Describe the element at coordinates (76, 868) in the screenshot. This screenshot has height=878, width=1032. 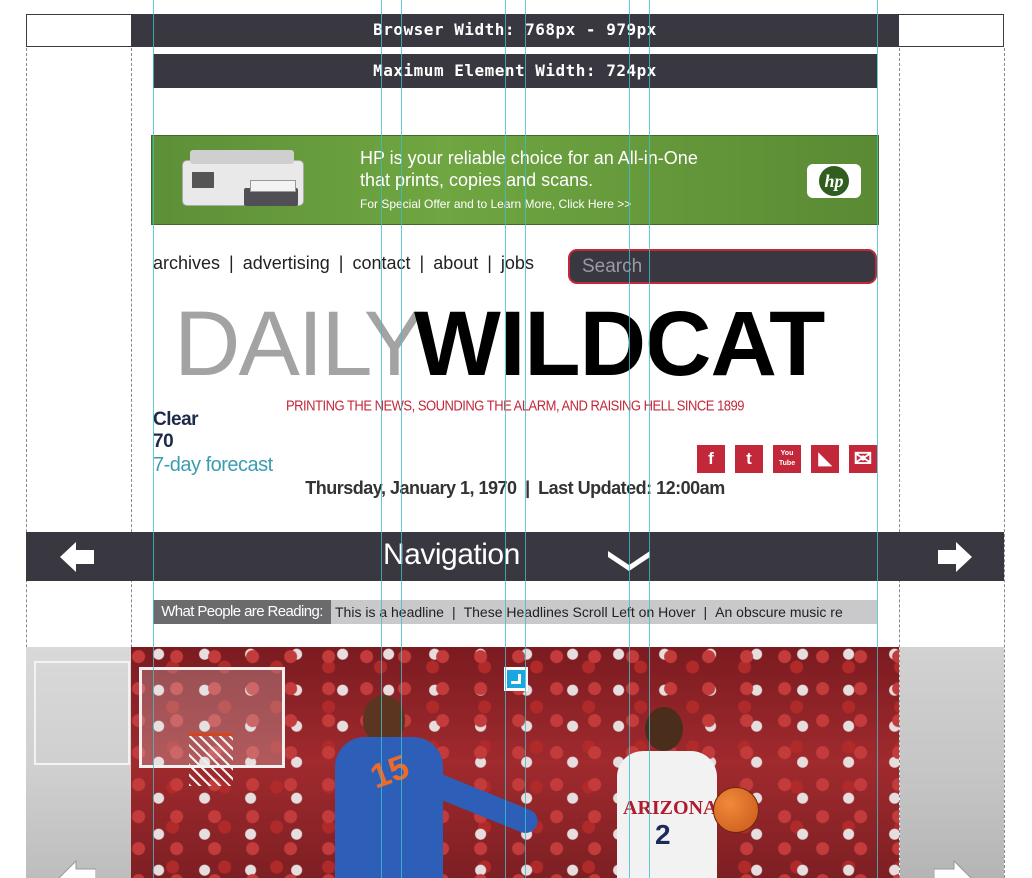
I see `left-arrow-icon` at that location.